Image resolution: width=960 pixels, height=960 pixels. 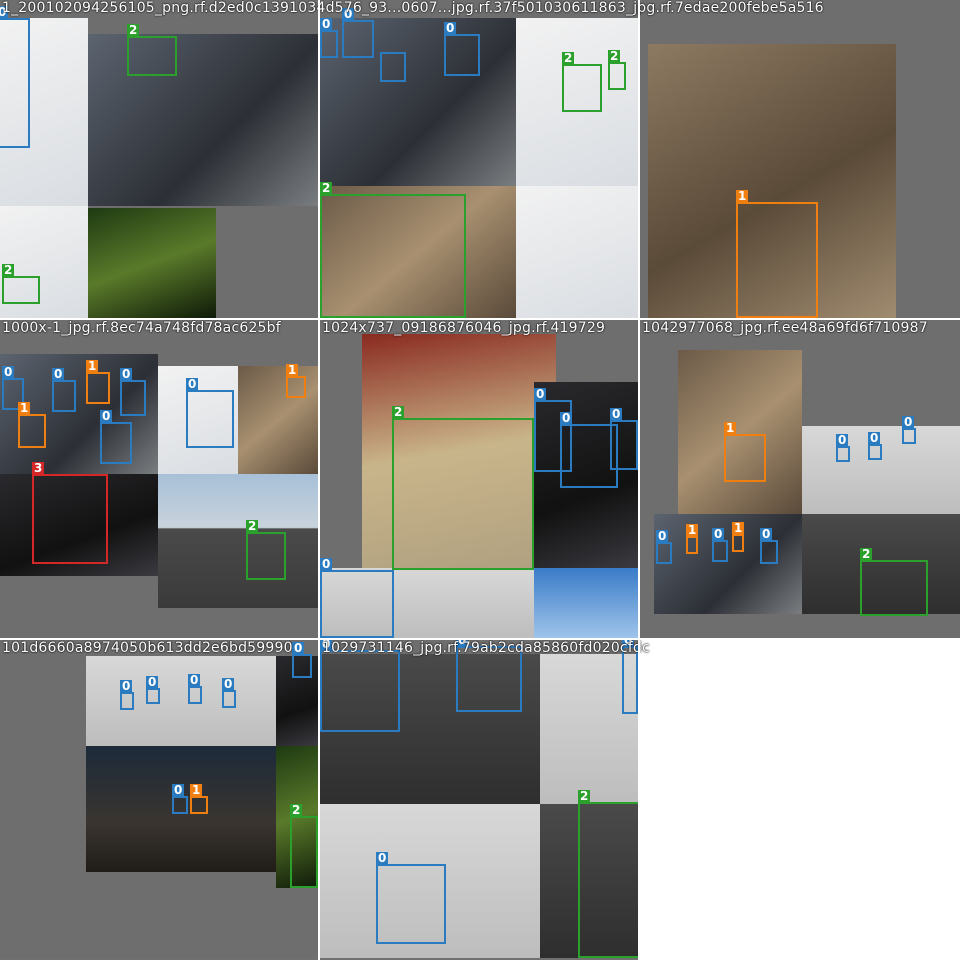 What do you see at coordinates (393, 67) in the screenshot?
I see `bbox` at bounding box center [393, 67].